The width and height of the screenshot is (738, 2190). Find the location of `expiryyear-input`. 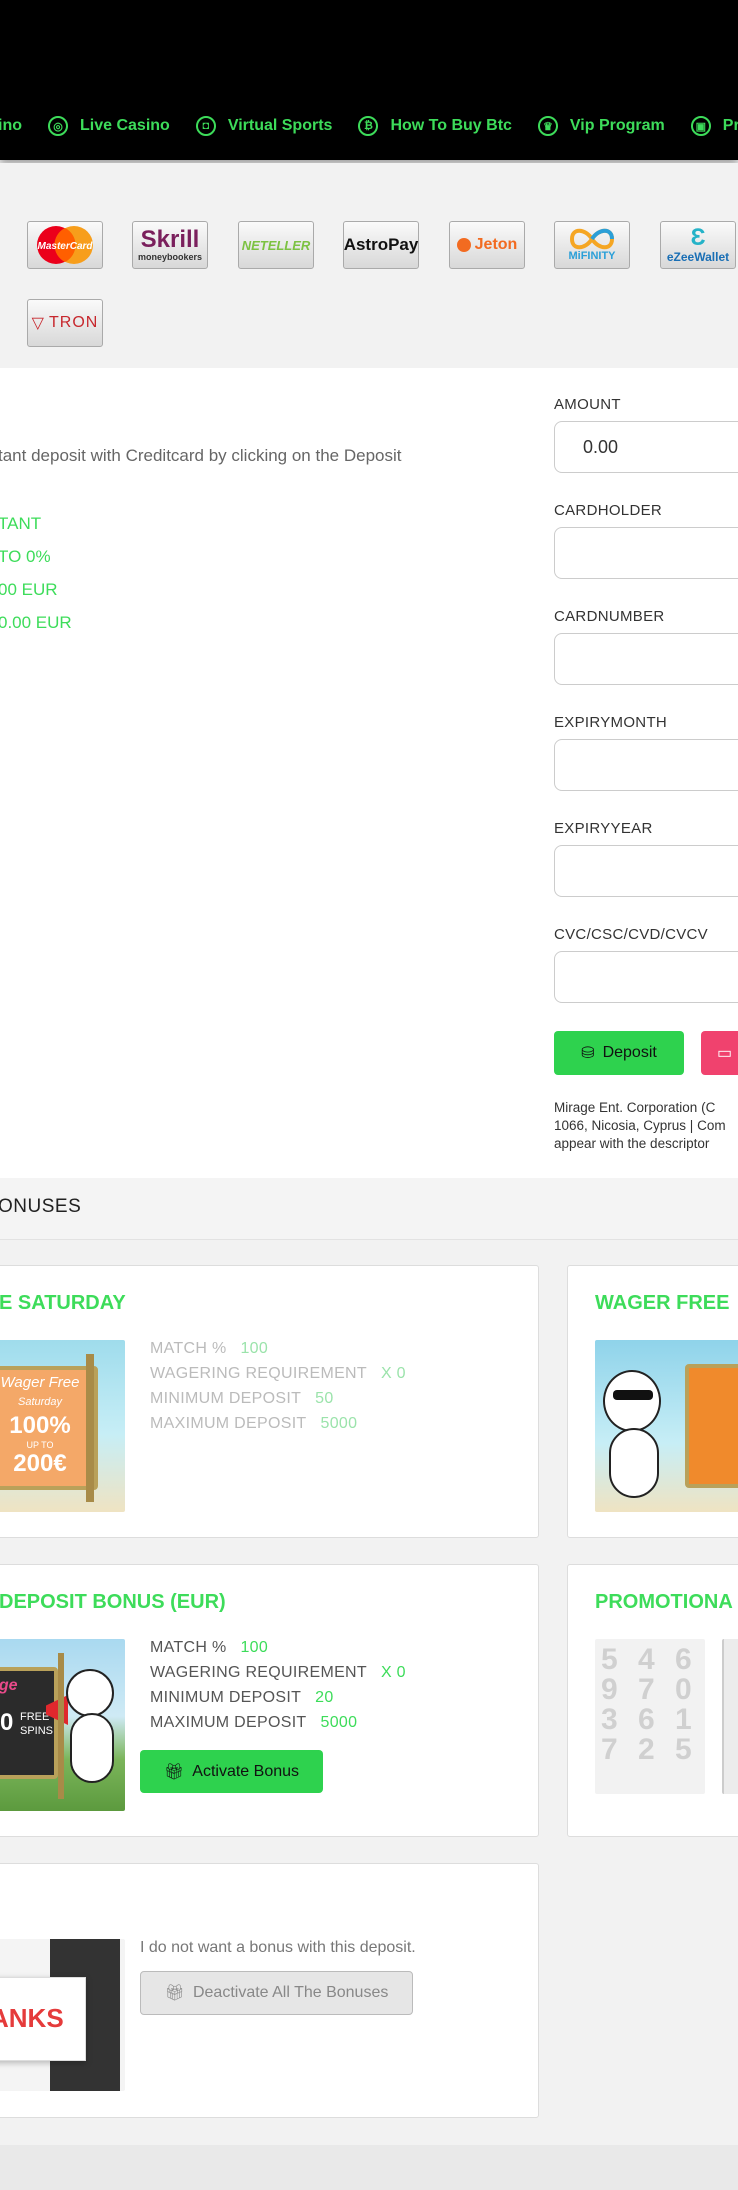

expiryyear-input is located at coordinates (646, 871).